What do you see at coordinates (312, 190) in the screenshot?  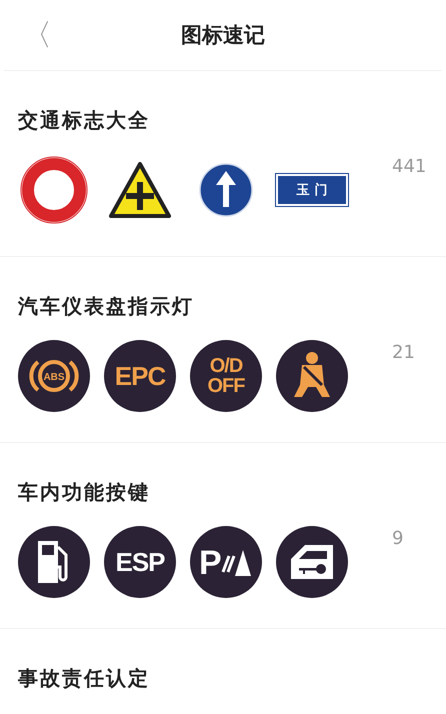 I see `place-name-sign: 玉 门` at bounding box center [312, 190].